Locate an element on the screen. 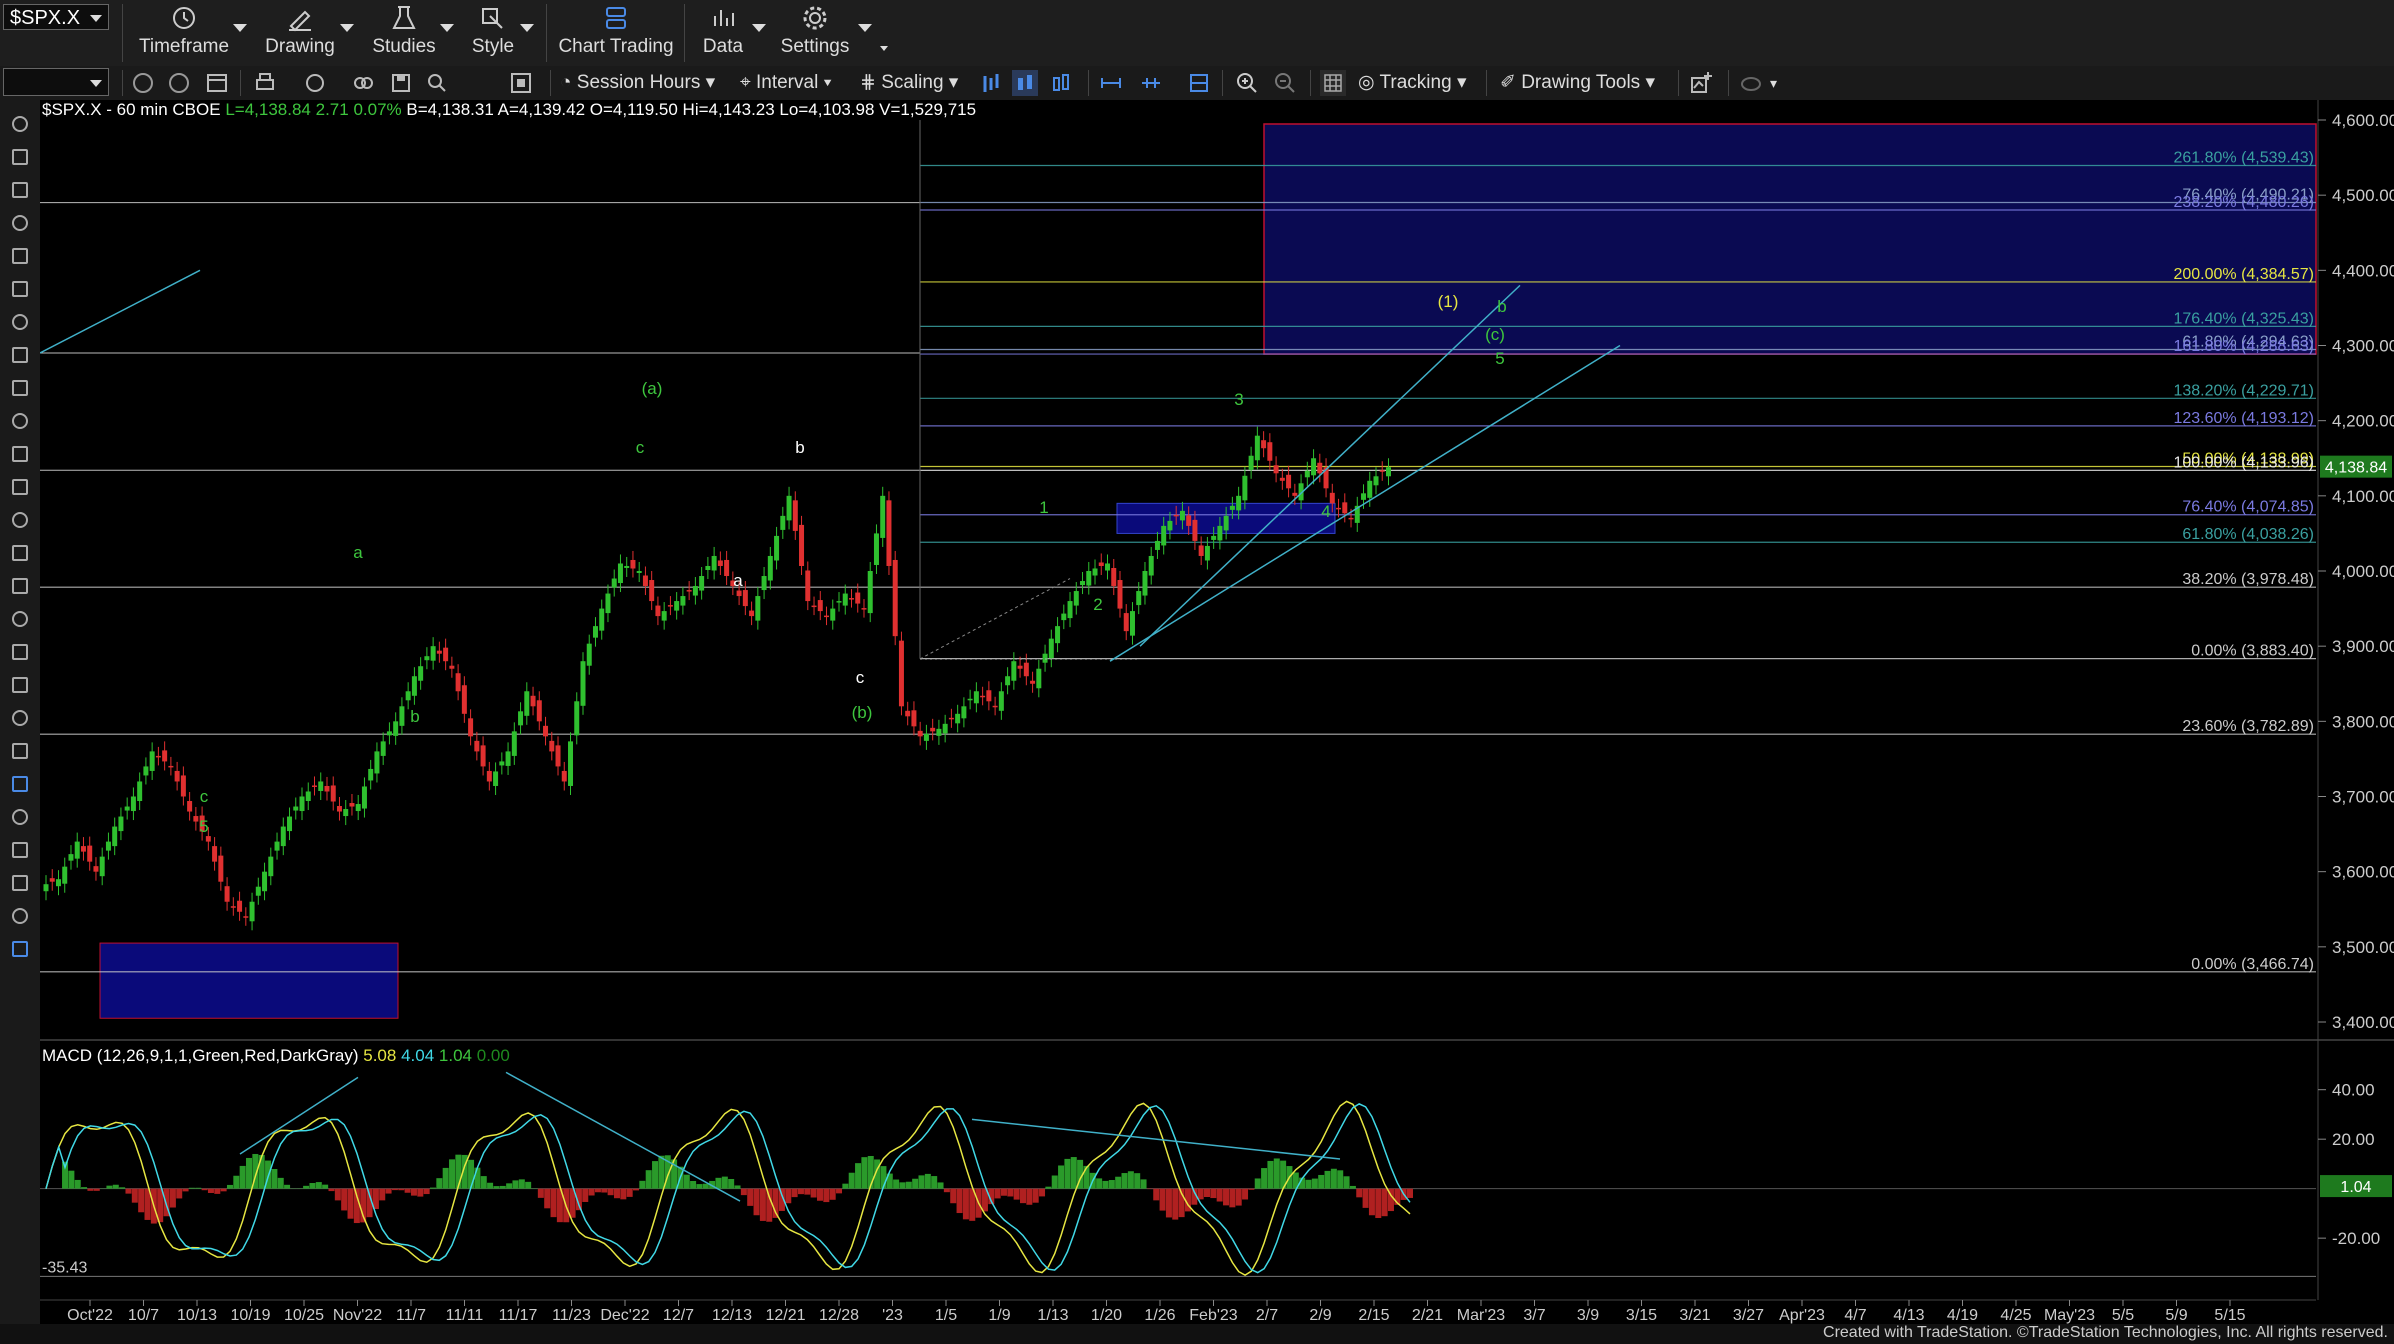  refresh-icon is located at coordinates (315, 83).